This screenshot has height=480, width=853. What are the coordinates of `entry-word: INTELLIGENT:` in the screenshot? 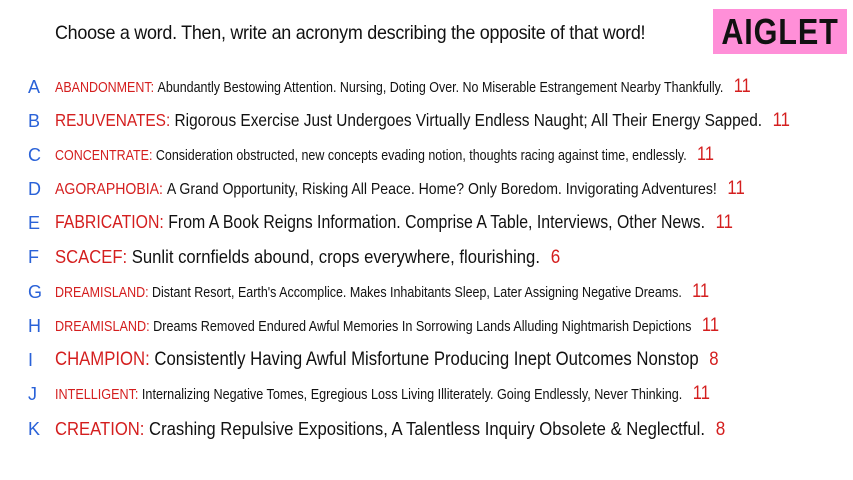 It's located at (97, 395).